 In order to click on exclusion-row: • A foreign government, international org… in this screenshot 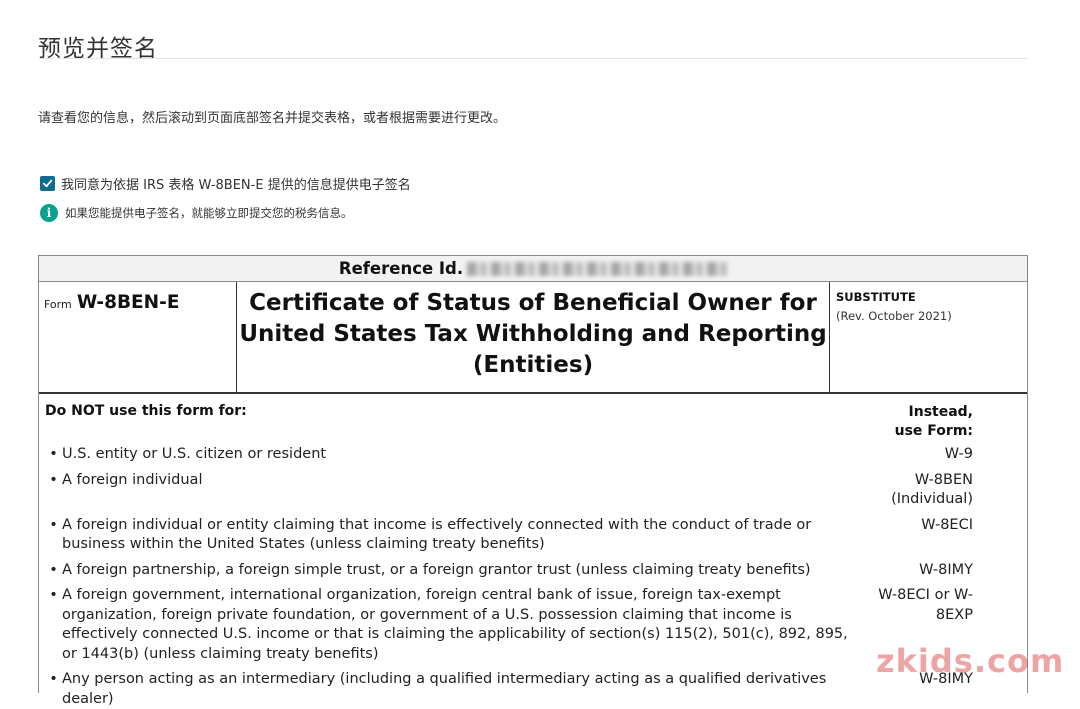, I will do `click(509, 625)`.